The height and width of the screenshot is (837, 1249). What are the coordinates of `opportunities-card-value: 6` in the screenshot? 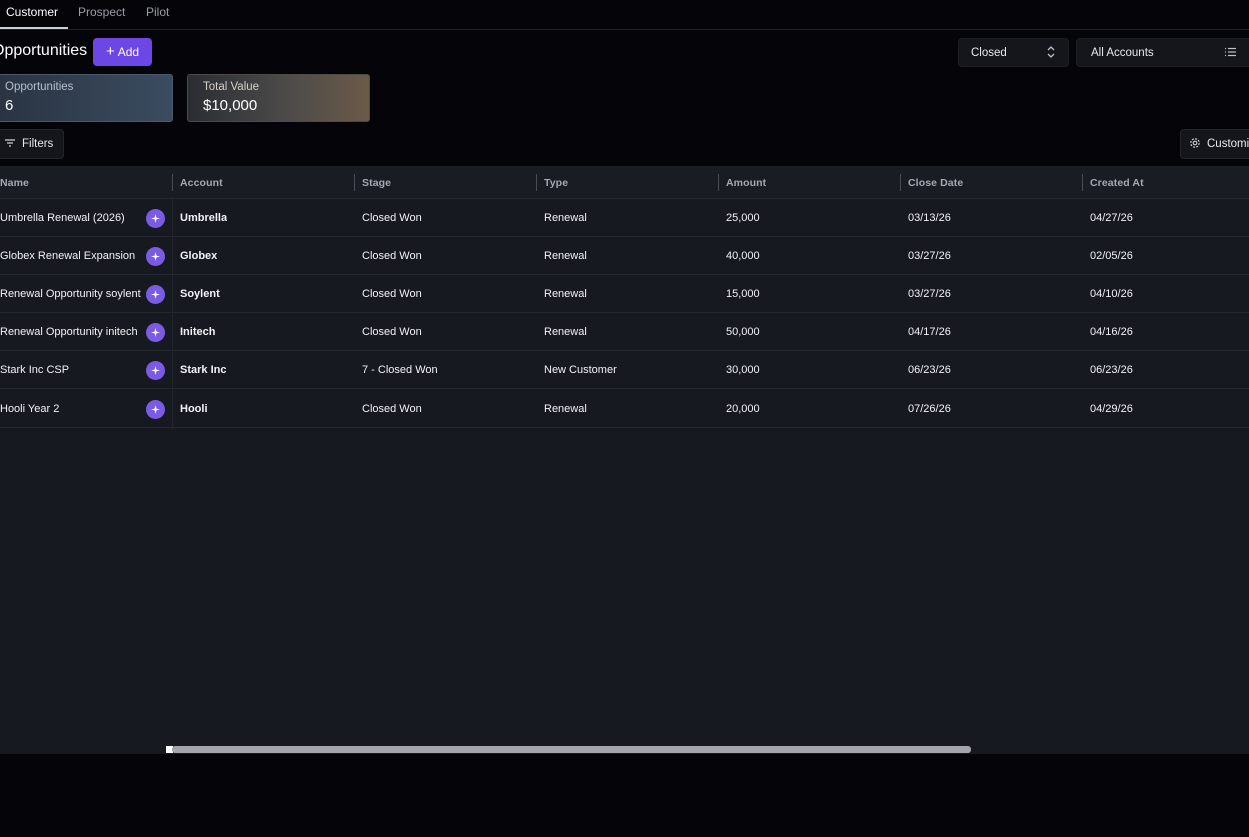 It's located at (9, 105).